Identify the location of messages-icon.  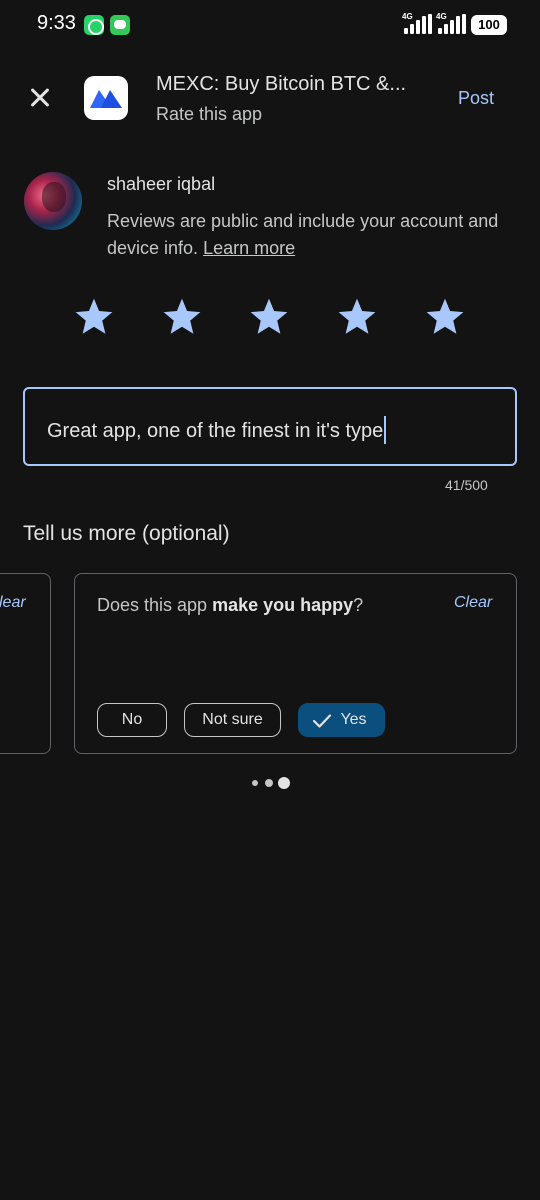
(120, 25).